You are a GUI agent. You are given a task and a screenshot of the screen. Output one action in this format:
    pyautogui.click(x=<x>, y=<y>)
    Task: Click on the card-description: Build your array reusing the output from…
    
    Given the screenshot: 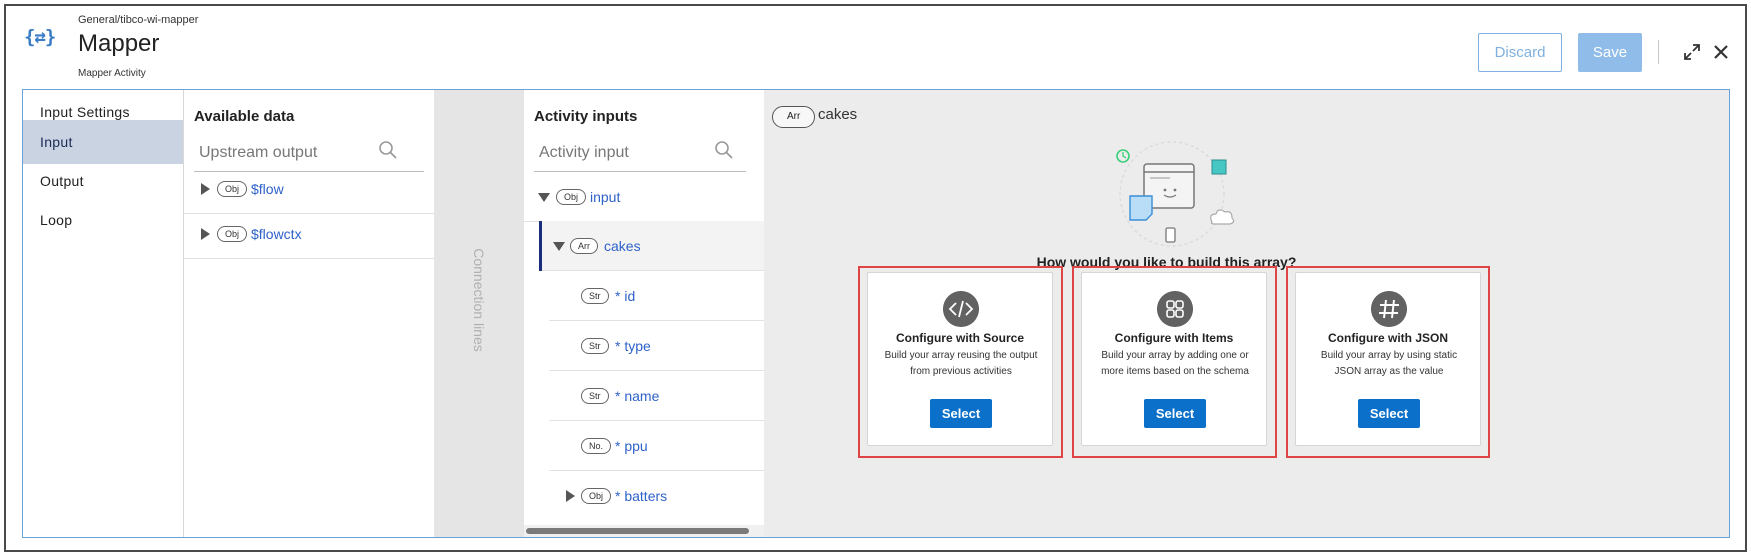 What is the action you would take?
    pyautogui.click(x=961, y=363)
    